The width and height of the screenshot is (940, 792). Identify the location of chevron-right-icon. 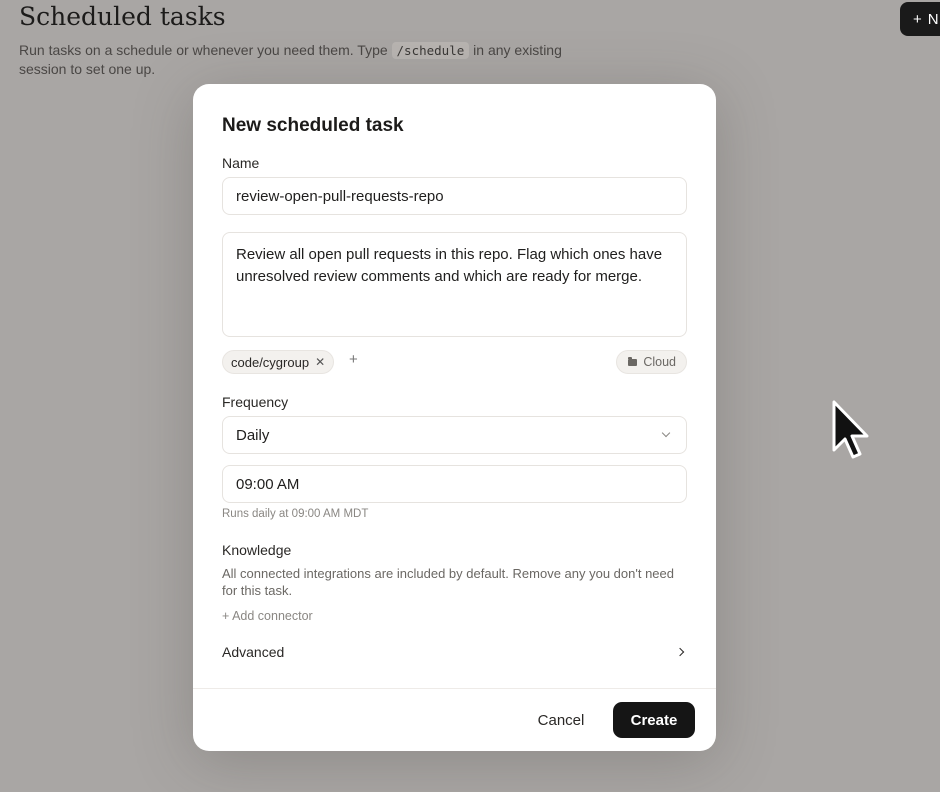
(680, 652).